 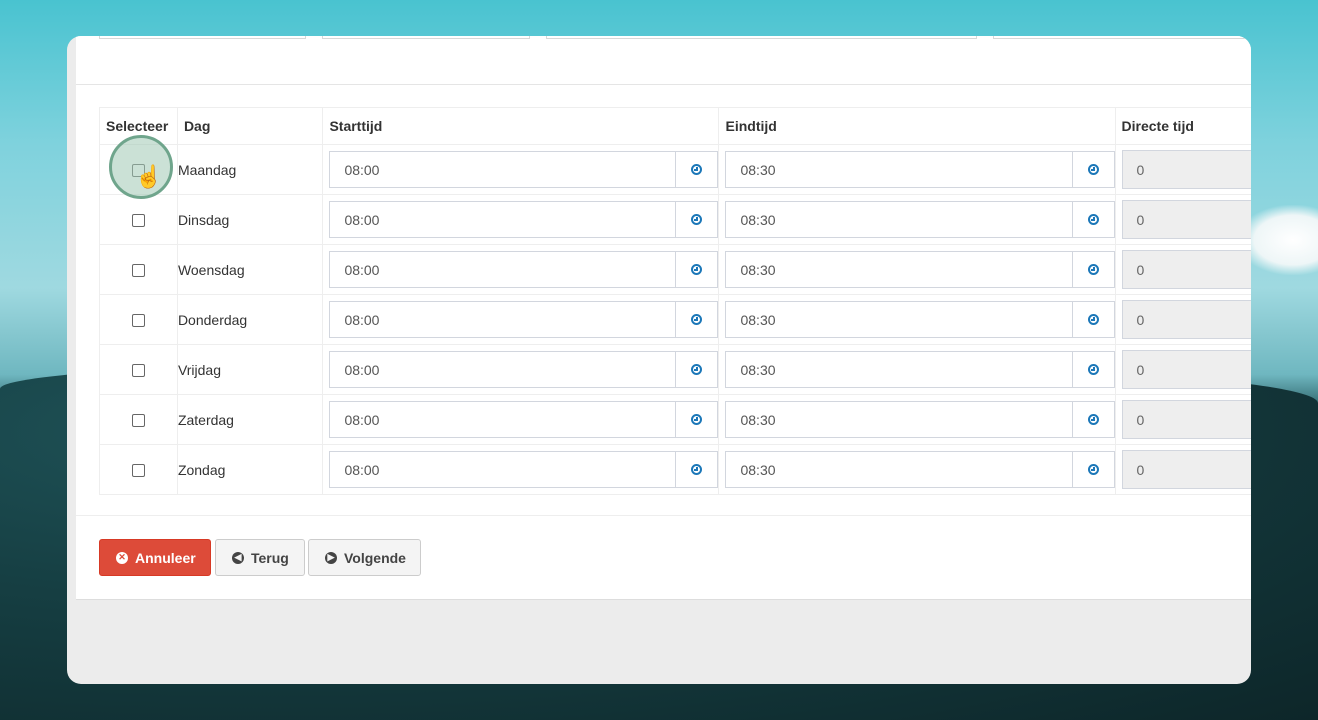 What do you see at coordinates (122, 557) in the screenshot?
I see `times-circle-icon: ✕` at bounding box center [122, 557].